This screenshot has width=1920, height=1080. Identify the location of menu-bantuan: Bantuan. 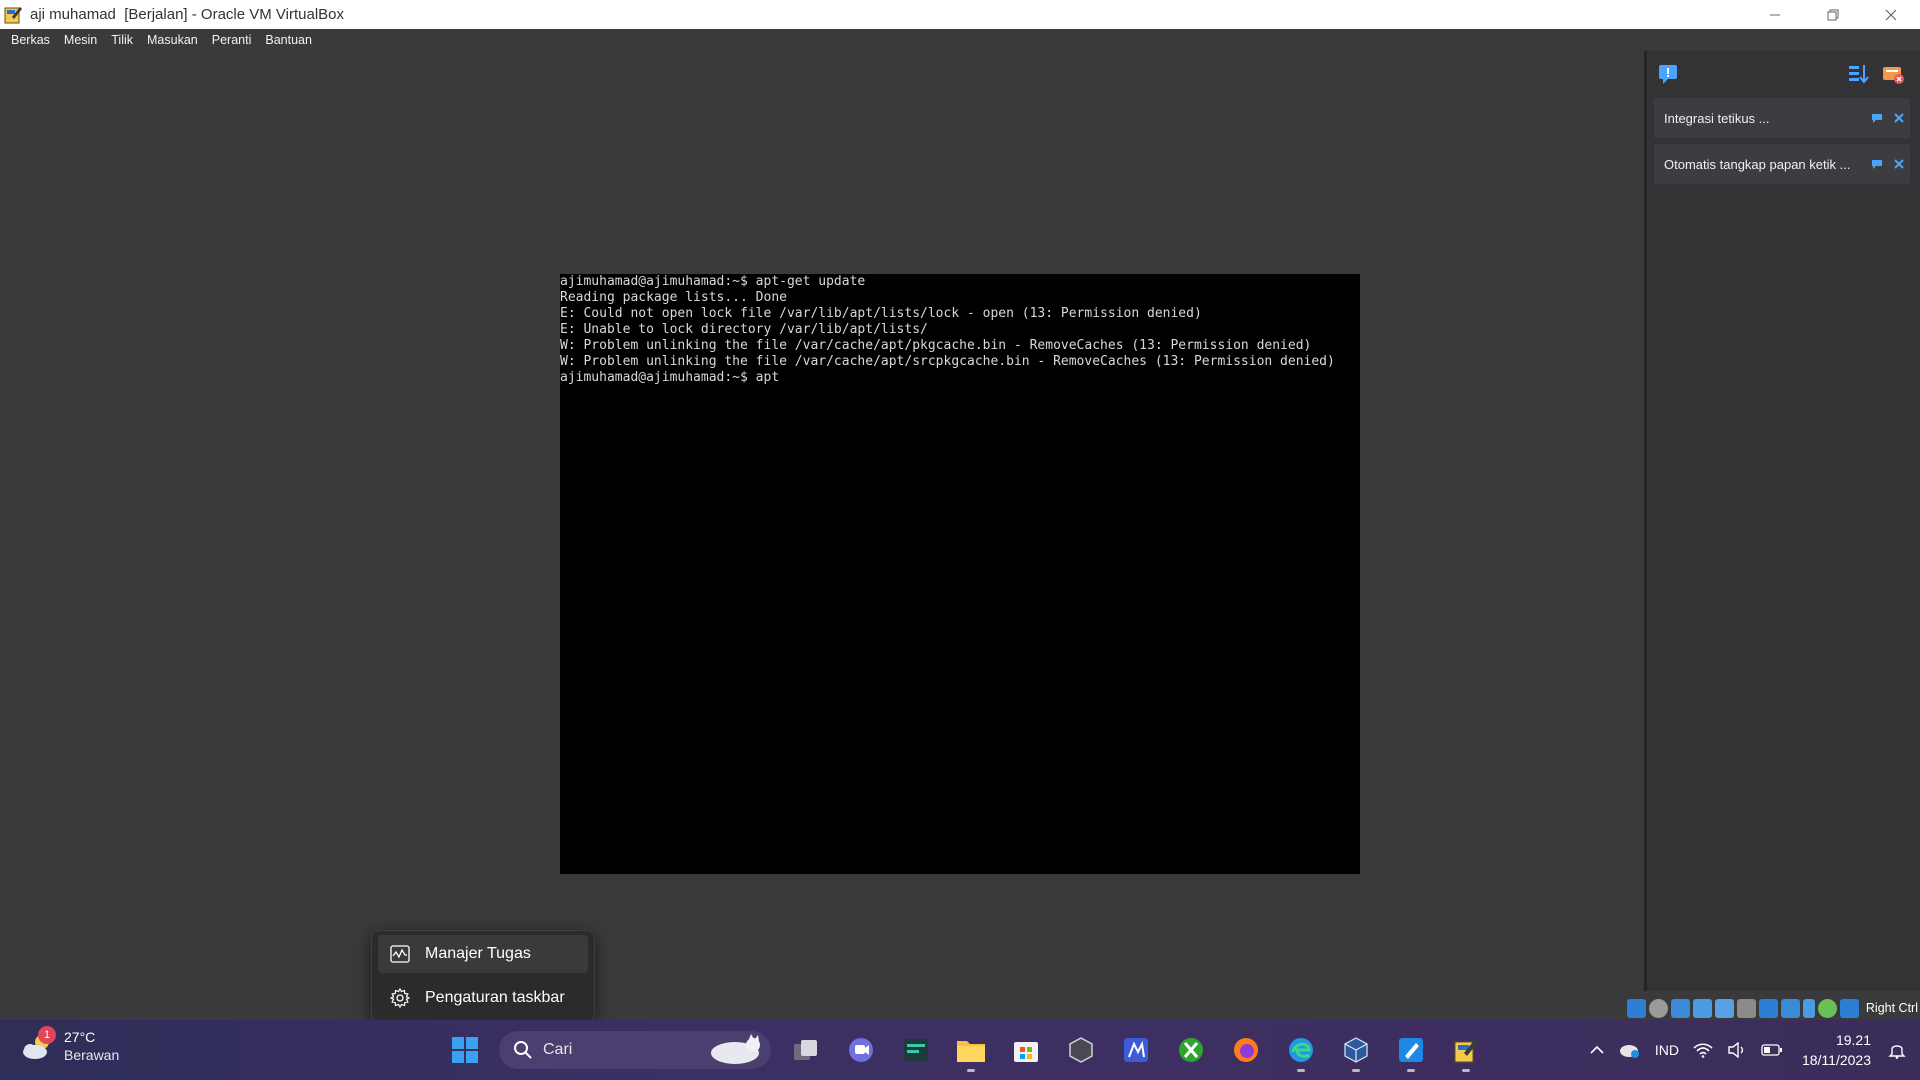
(288, 40).